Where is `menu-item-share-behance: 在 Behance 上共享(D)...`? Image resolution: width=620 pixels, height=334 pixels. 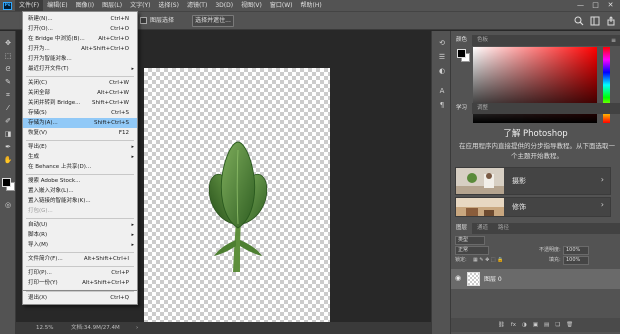 menu-item-share-behance: 在 Behance 上共享(D)... is located at coordinates (80, 167).